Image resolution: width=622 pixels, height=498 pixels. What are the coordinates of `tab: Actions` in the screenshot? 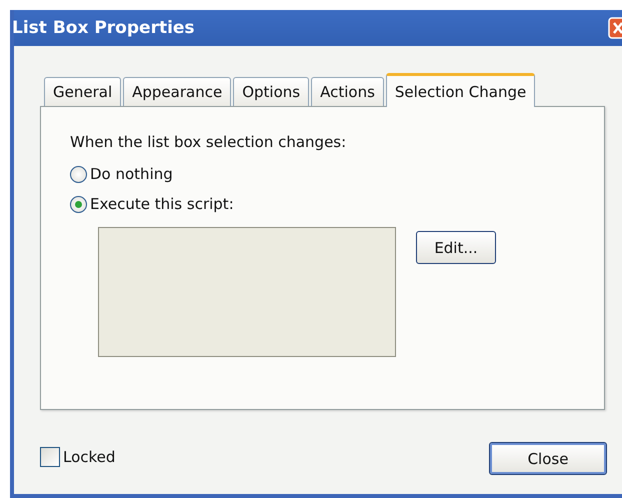 It's located at (347, 91).